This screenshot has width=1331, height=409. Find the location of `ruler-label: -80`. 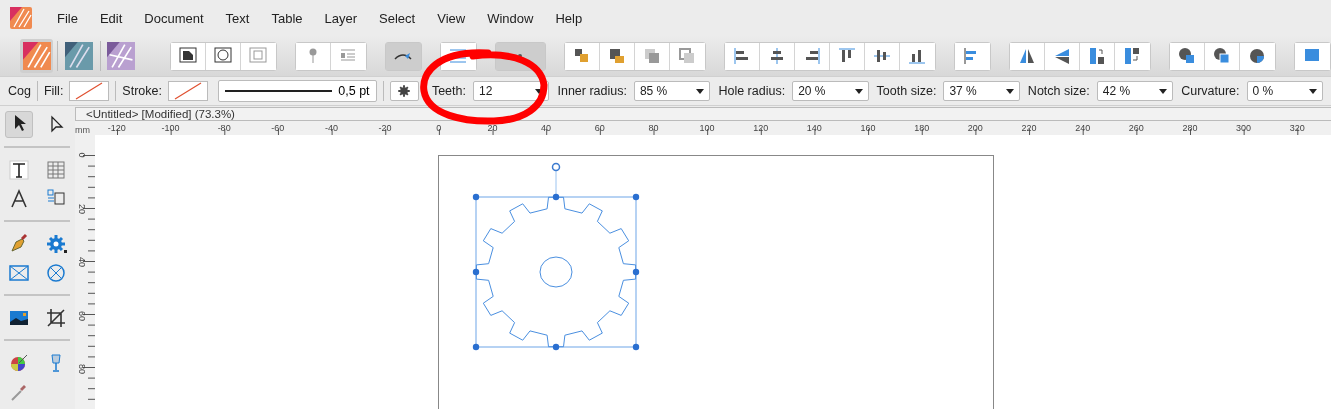

ruler-label: -80 is located at coordinates (224, 128).